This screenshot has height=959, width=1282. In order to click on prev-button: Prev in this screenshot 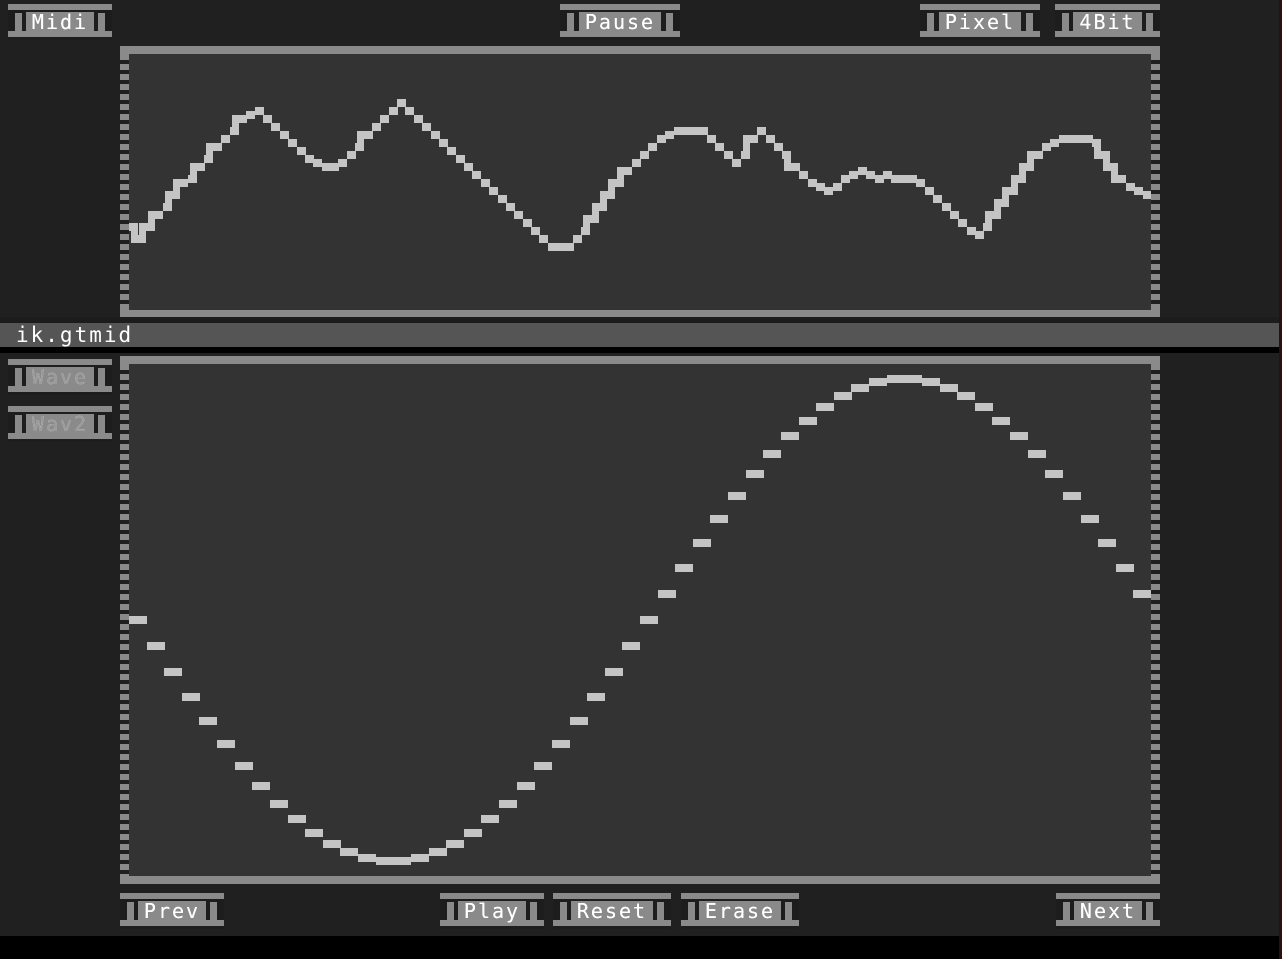, I will do `click(172, 911)`.